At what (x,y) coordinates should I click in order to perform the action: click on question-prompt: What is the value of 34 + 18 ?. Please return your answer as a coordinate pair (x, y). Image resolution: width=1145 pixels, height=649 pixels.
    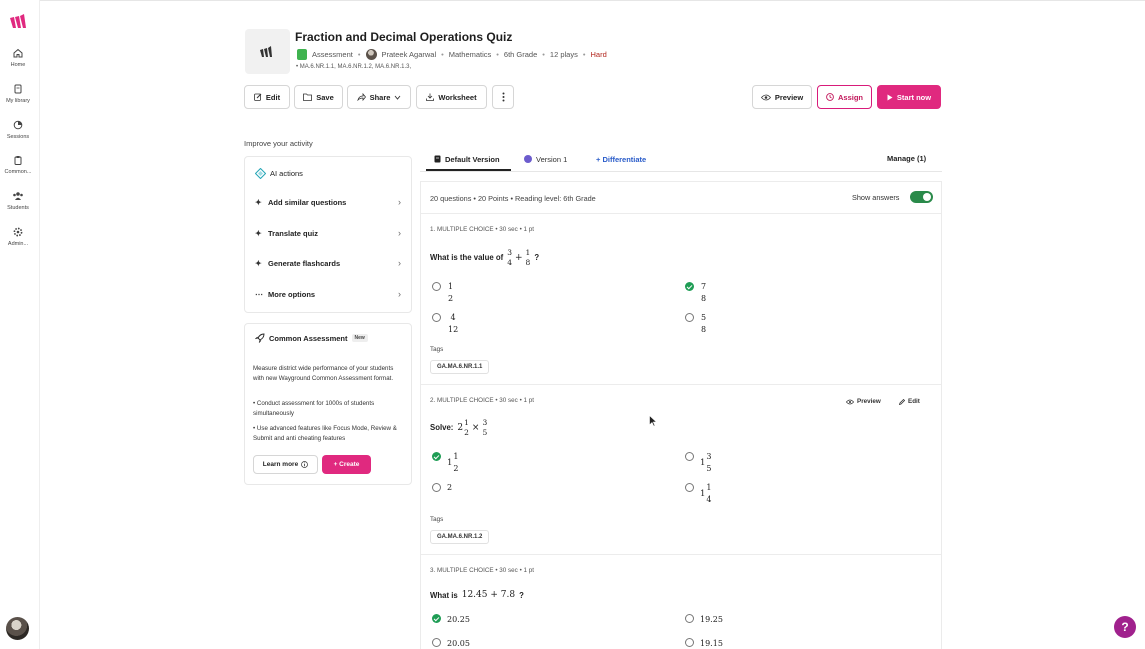
    Looking at the image, I should click on (484, 257).